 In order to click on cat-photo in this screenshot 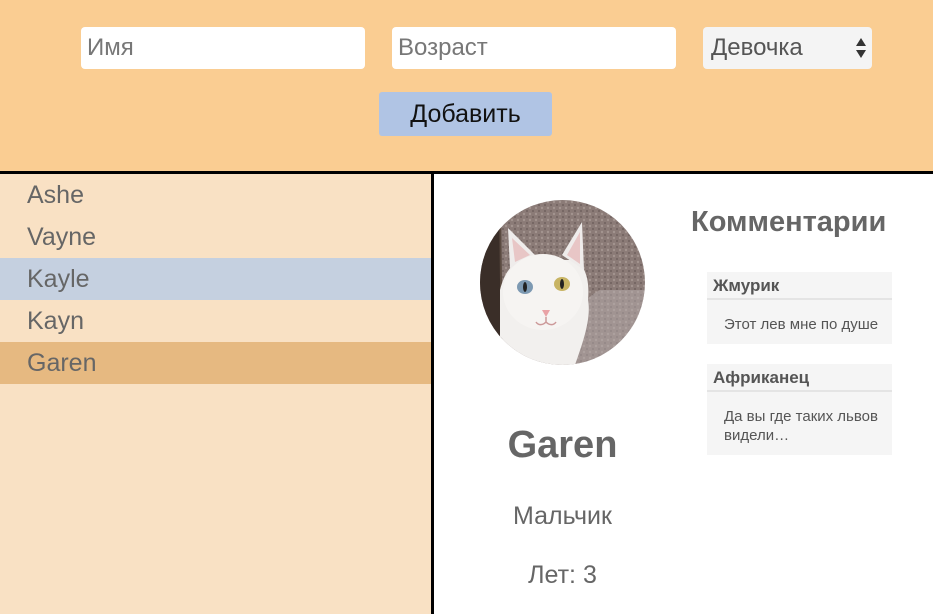, I will do `click(562, 282)`.